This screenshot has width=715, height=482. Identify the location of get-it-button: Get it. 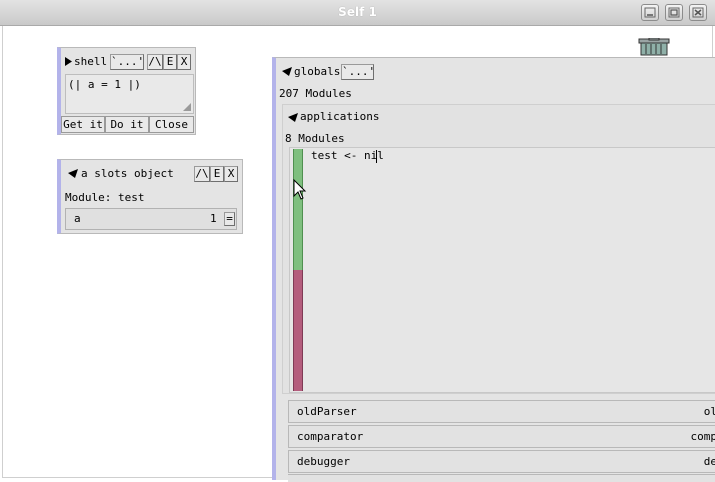
(83, 124).